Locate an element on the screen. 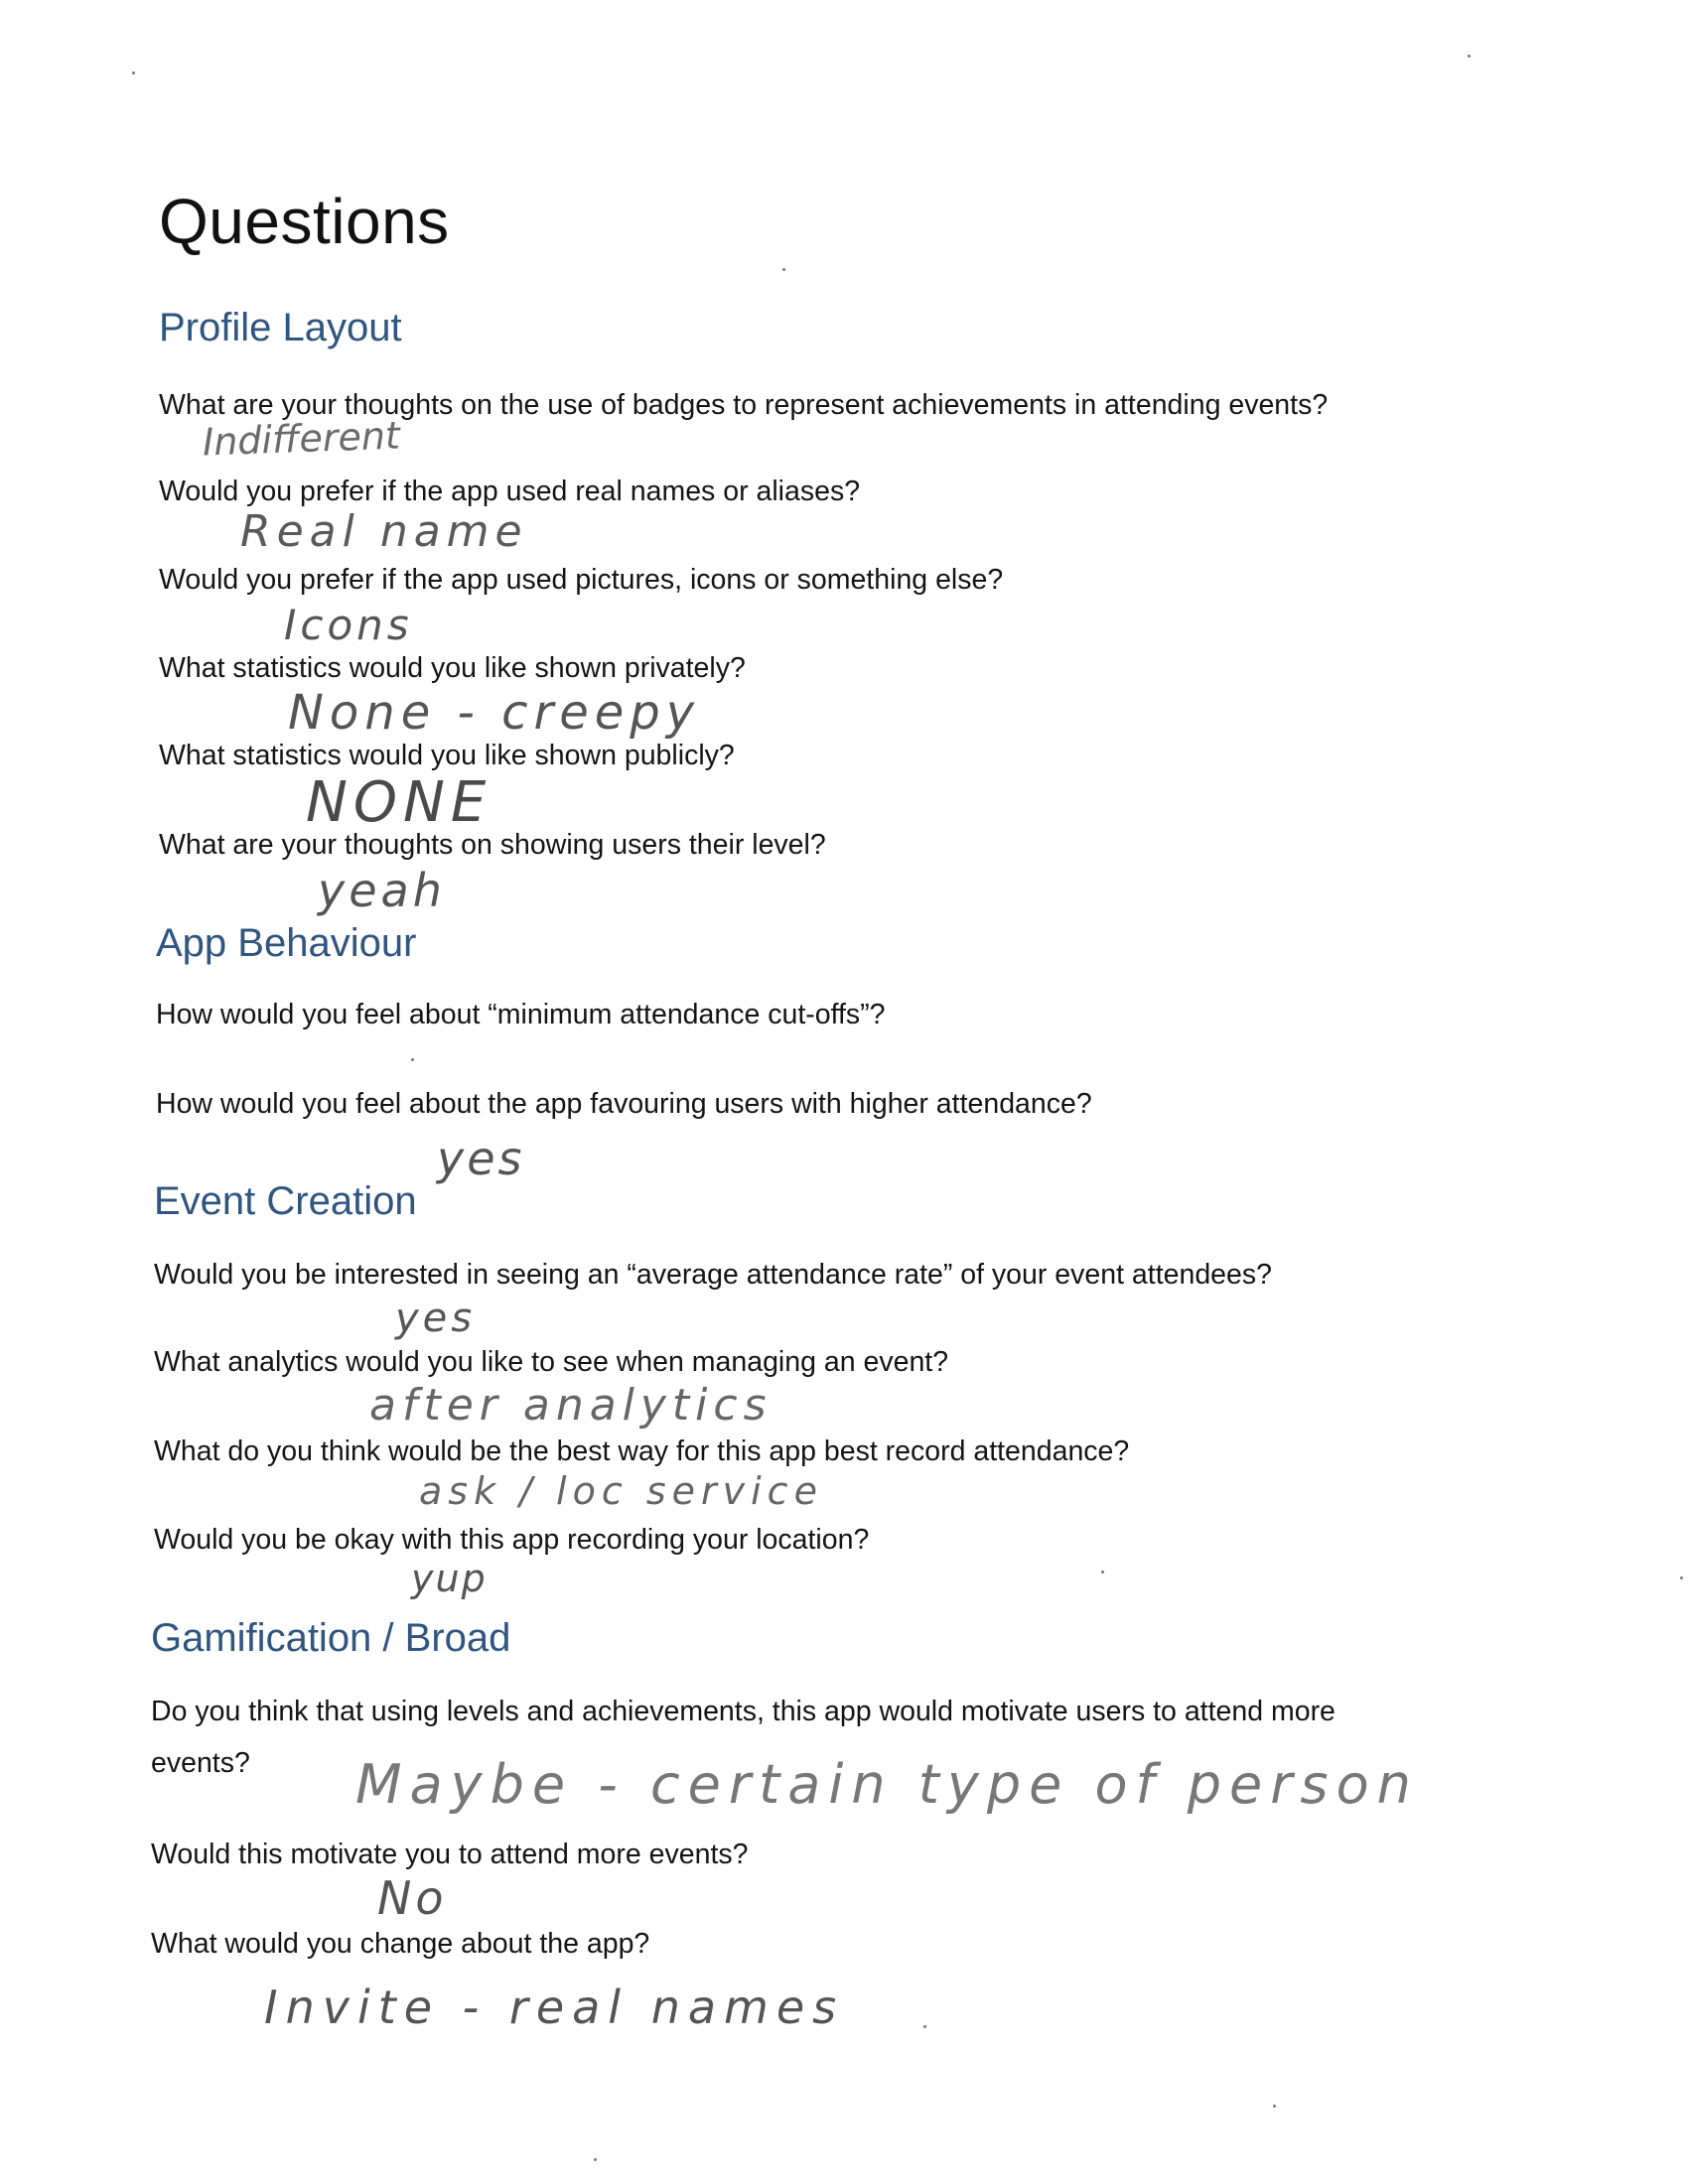 The image size is (1688, 2184). section-heading-gamification: Gamification / Broad is located at coordinates (331, 1638).